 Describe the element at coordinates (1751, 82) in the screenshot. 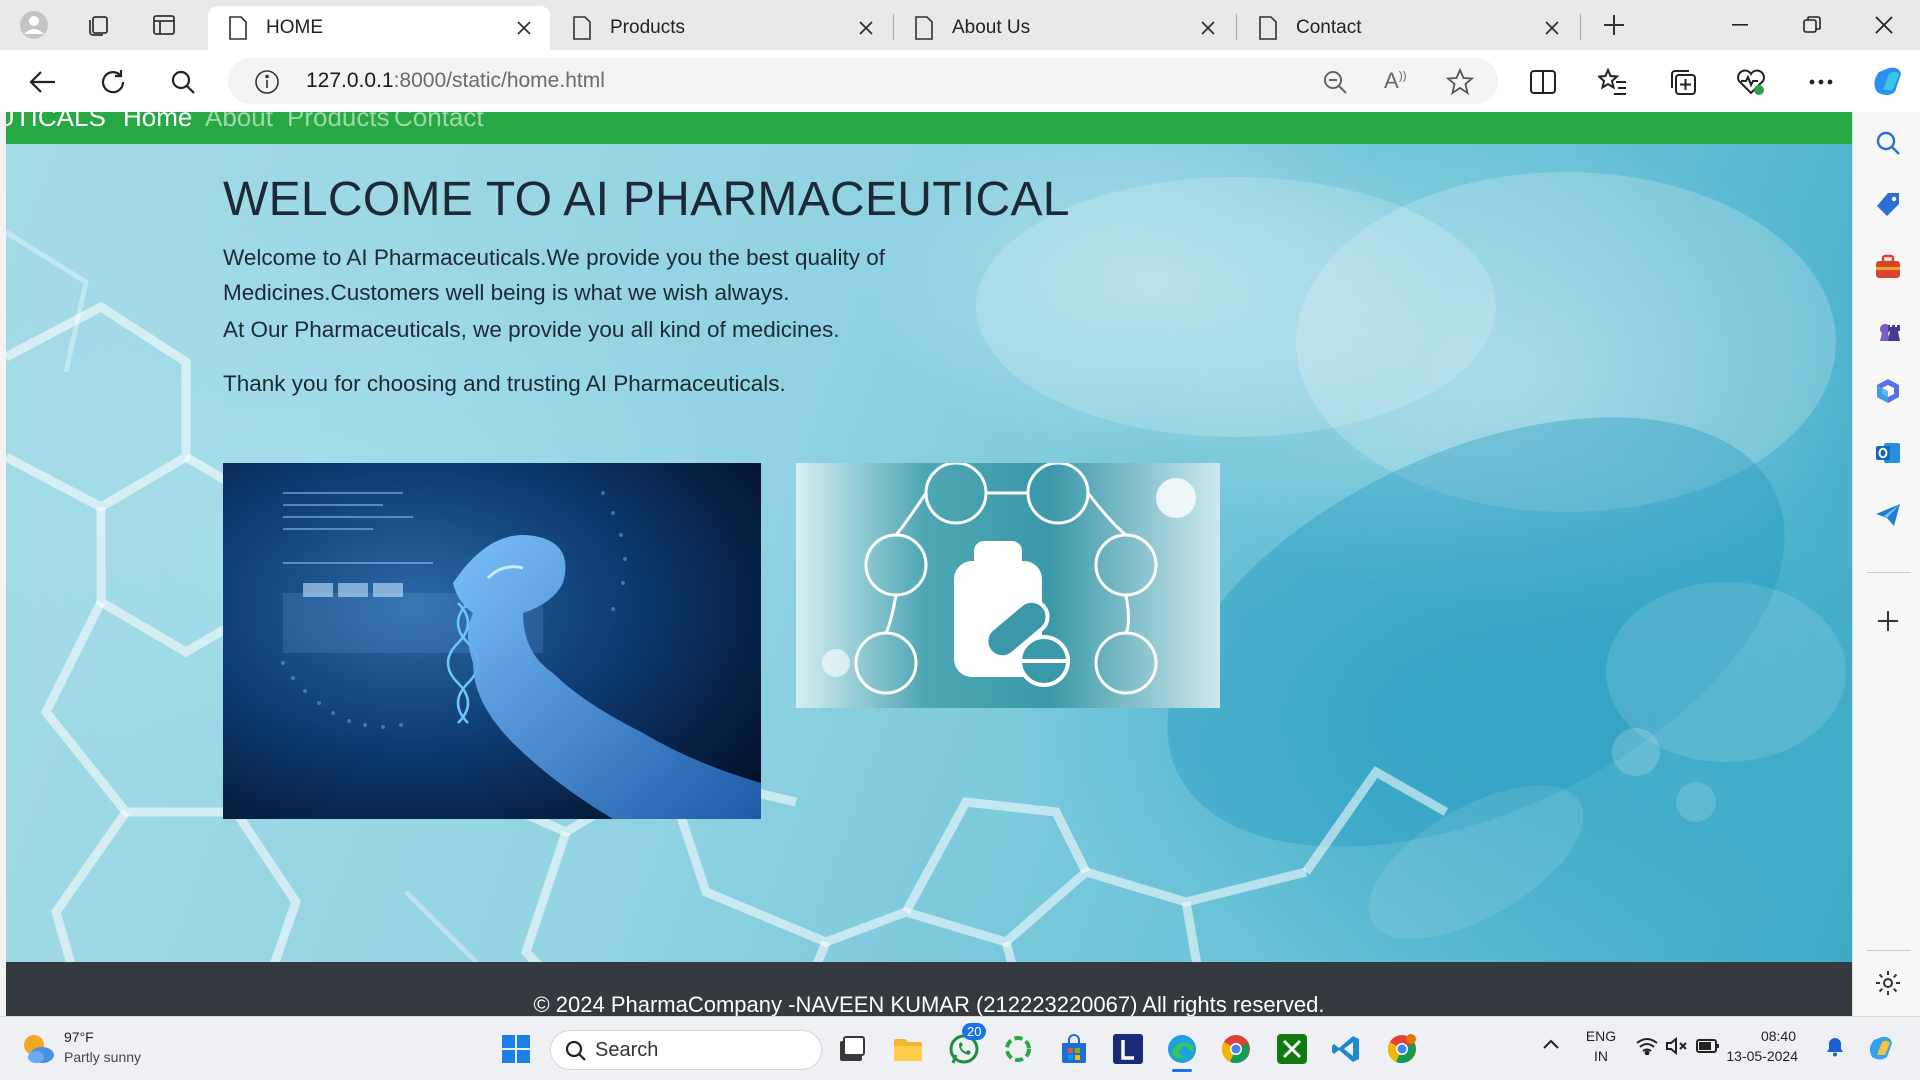

I see `browser-essentials-icon` at that location.